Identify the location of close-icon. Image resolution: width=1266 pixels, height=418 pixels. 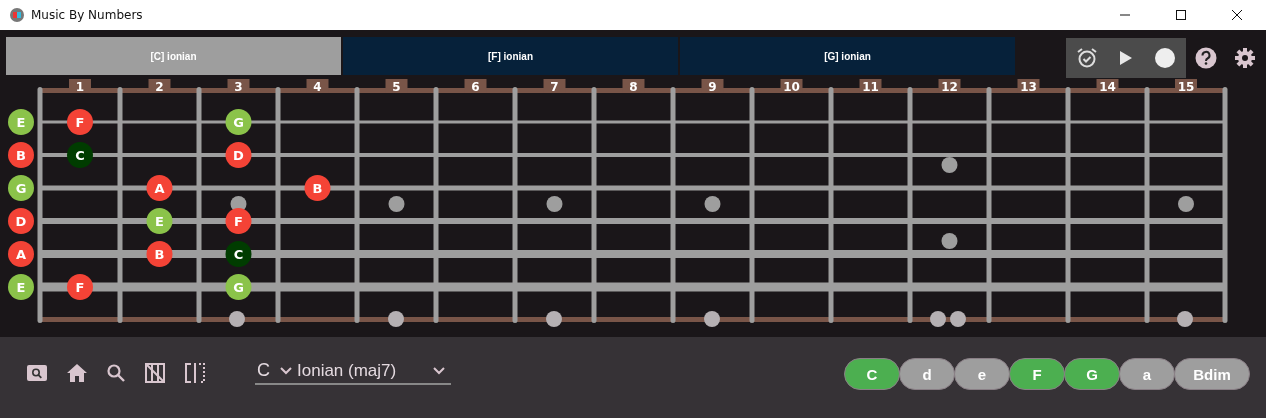
(1237, 15).